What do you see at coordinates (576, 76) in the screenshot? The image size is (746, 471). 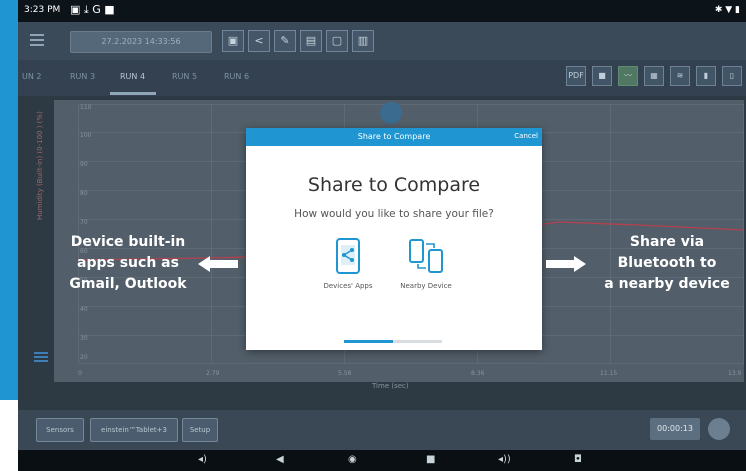 I see `pdf-icon: PDF` at bounding box center [576, 76].